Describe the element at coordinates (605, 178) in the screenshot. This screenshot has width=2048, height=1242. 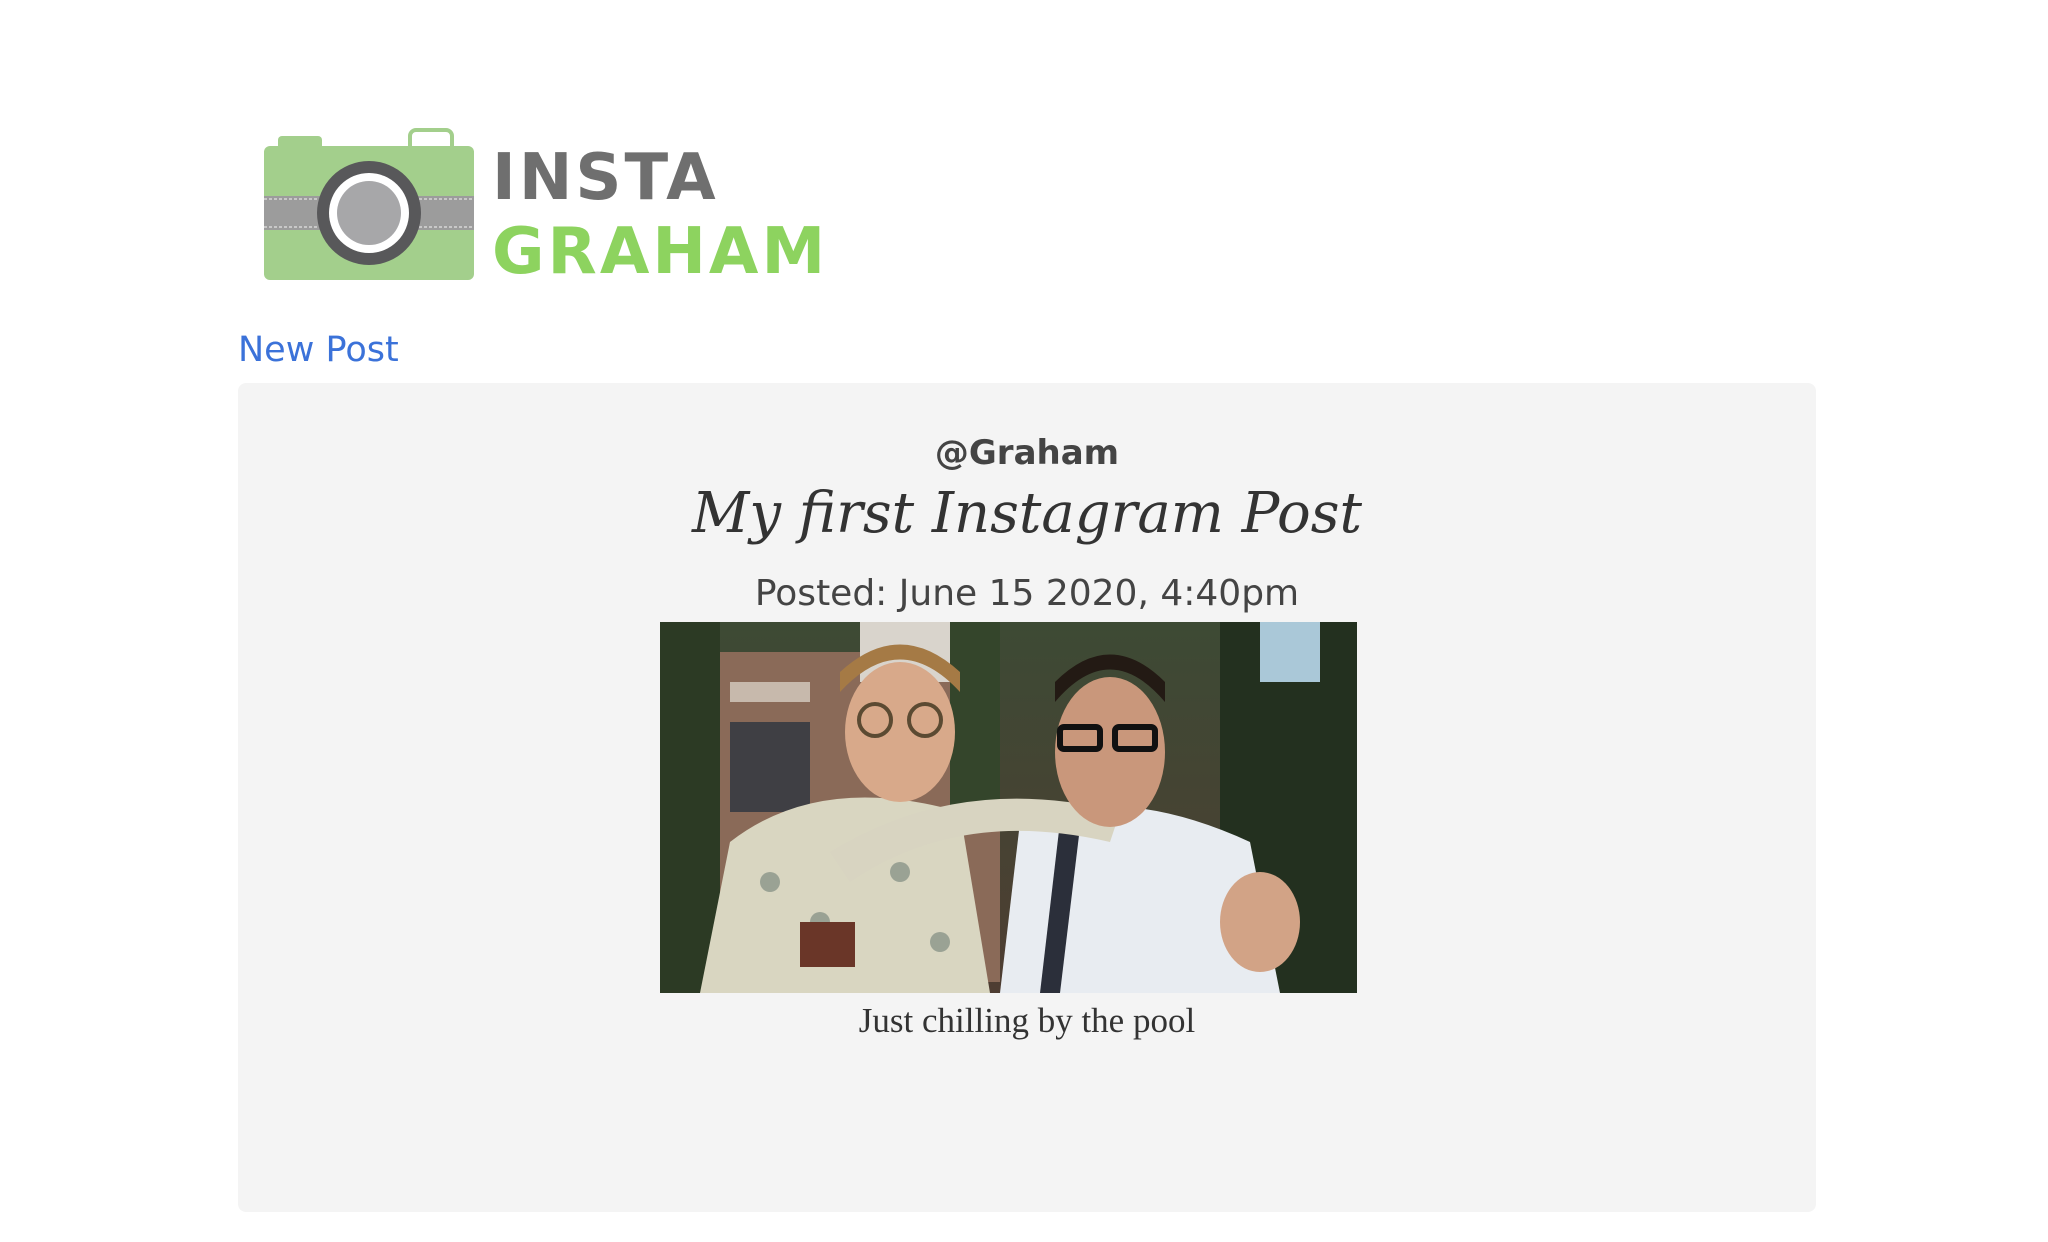
I see `logo-word-insta: INSTA` at that location.